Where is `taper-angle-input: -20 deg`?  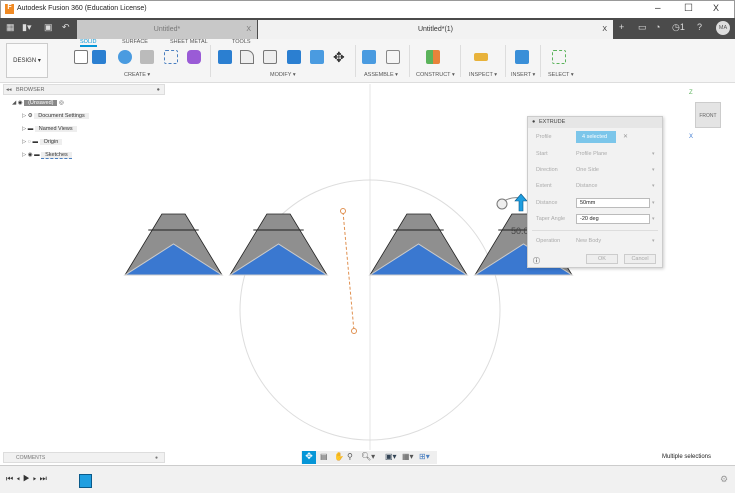 taper-angle-input: -20 deg is located at coordinates (613, 219).